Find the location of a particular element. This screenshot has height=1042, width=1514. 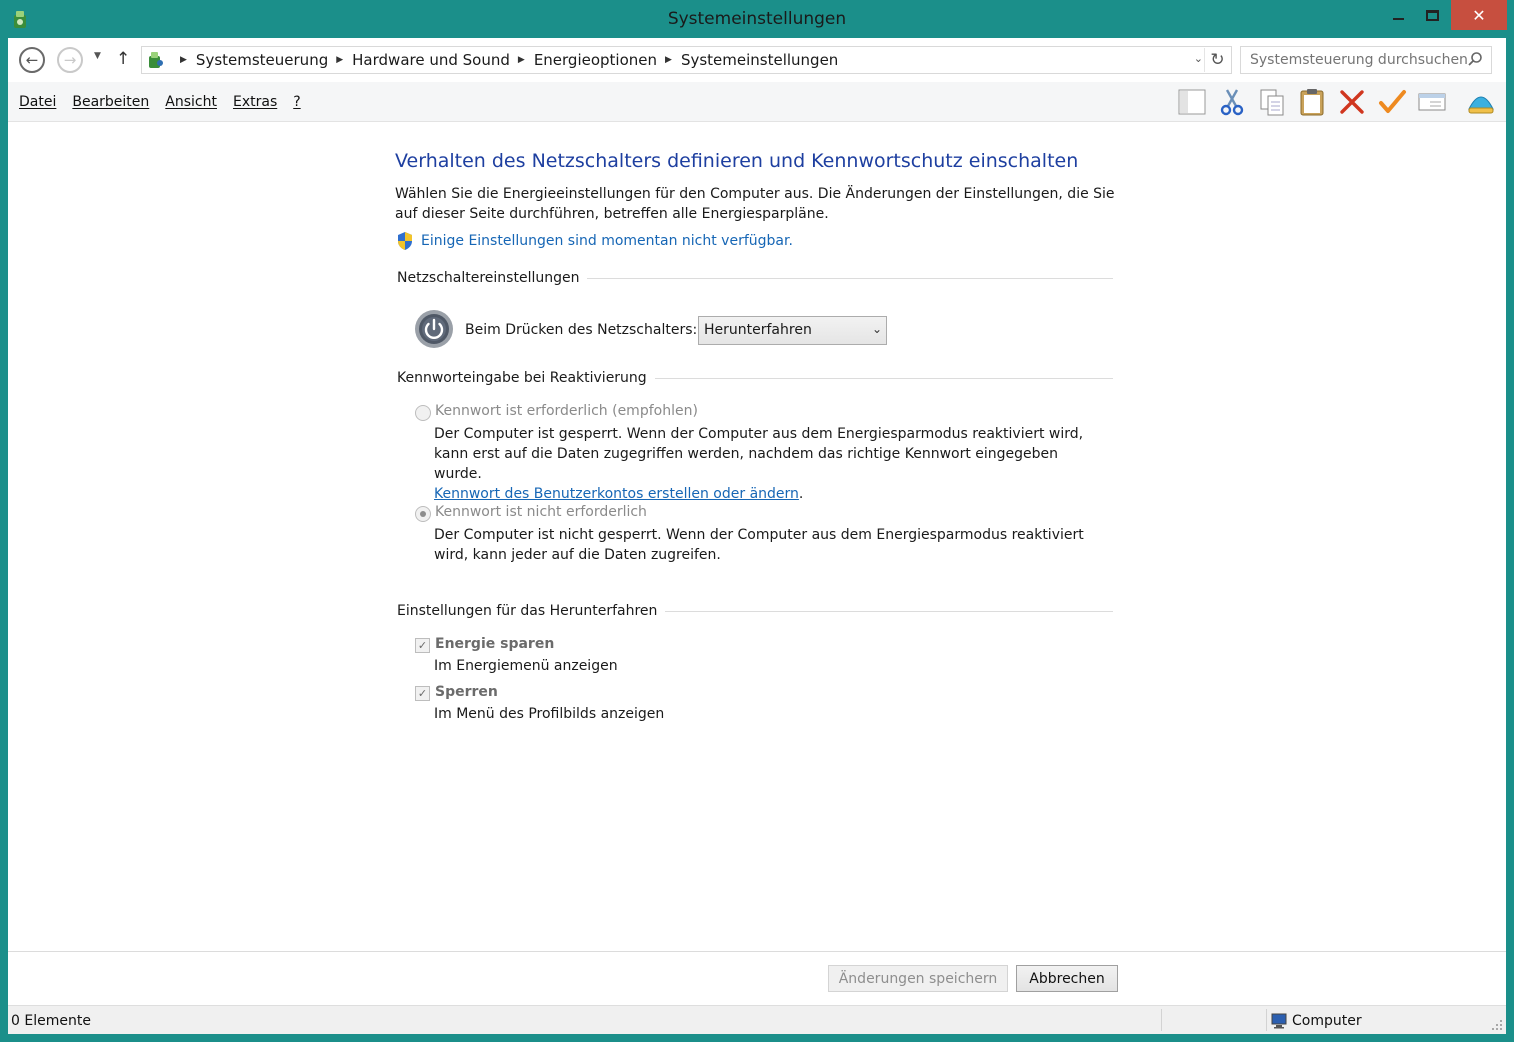

password-not-required-label: Kennwort ist nicht erforderlich is located at coordinates (541, 512).